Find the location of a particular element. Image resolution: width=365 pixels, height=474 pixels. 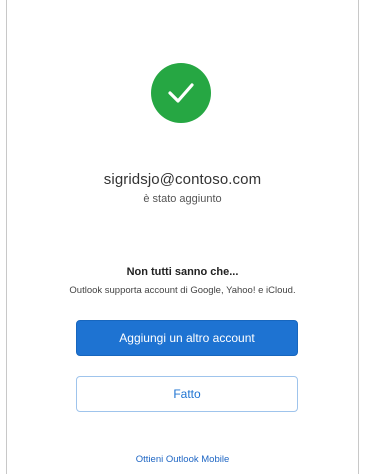

account-email: sigridsjo@contoso.com is located at coordinates (182, 179).